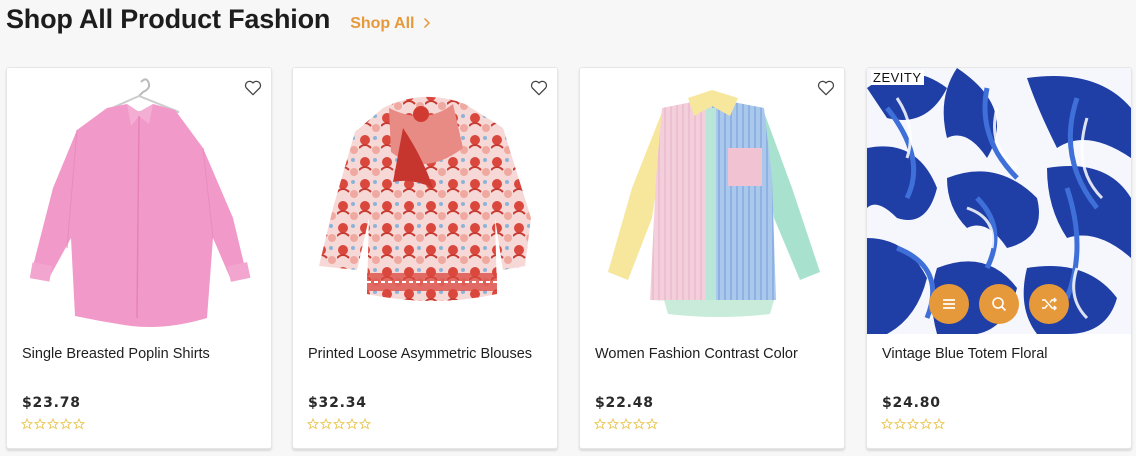  What do you see at coordinates (337, 403) in the screenshot?
I see `product-price: $32.34` at bounding box center [337, 403].